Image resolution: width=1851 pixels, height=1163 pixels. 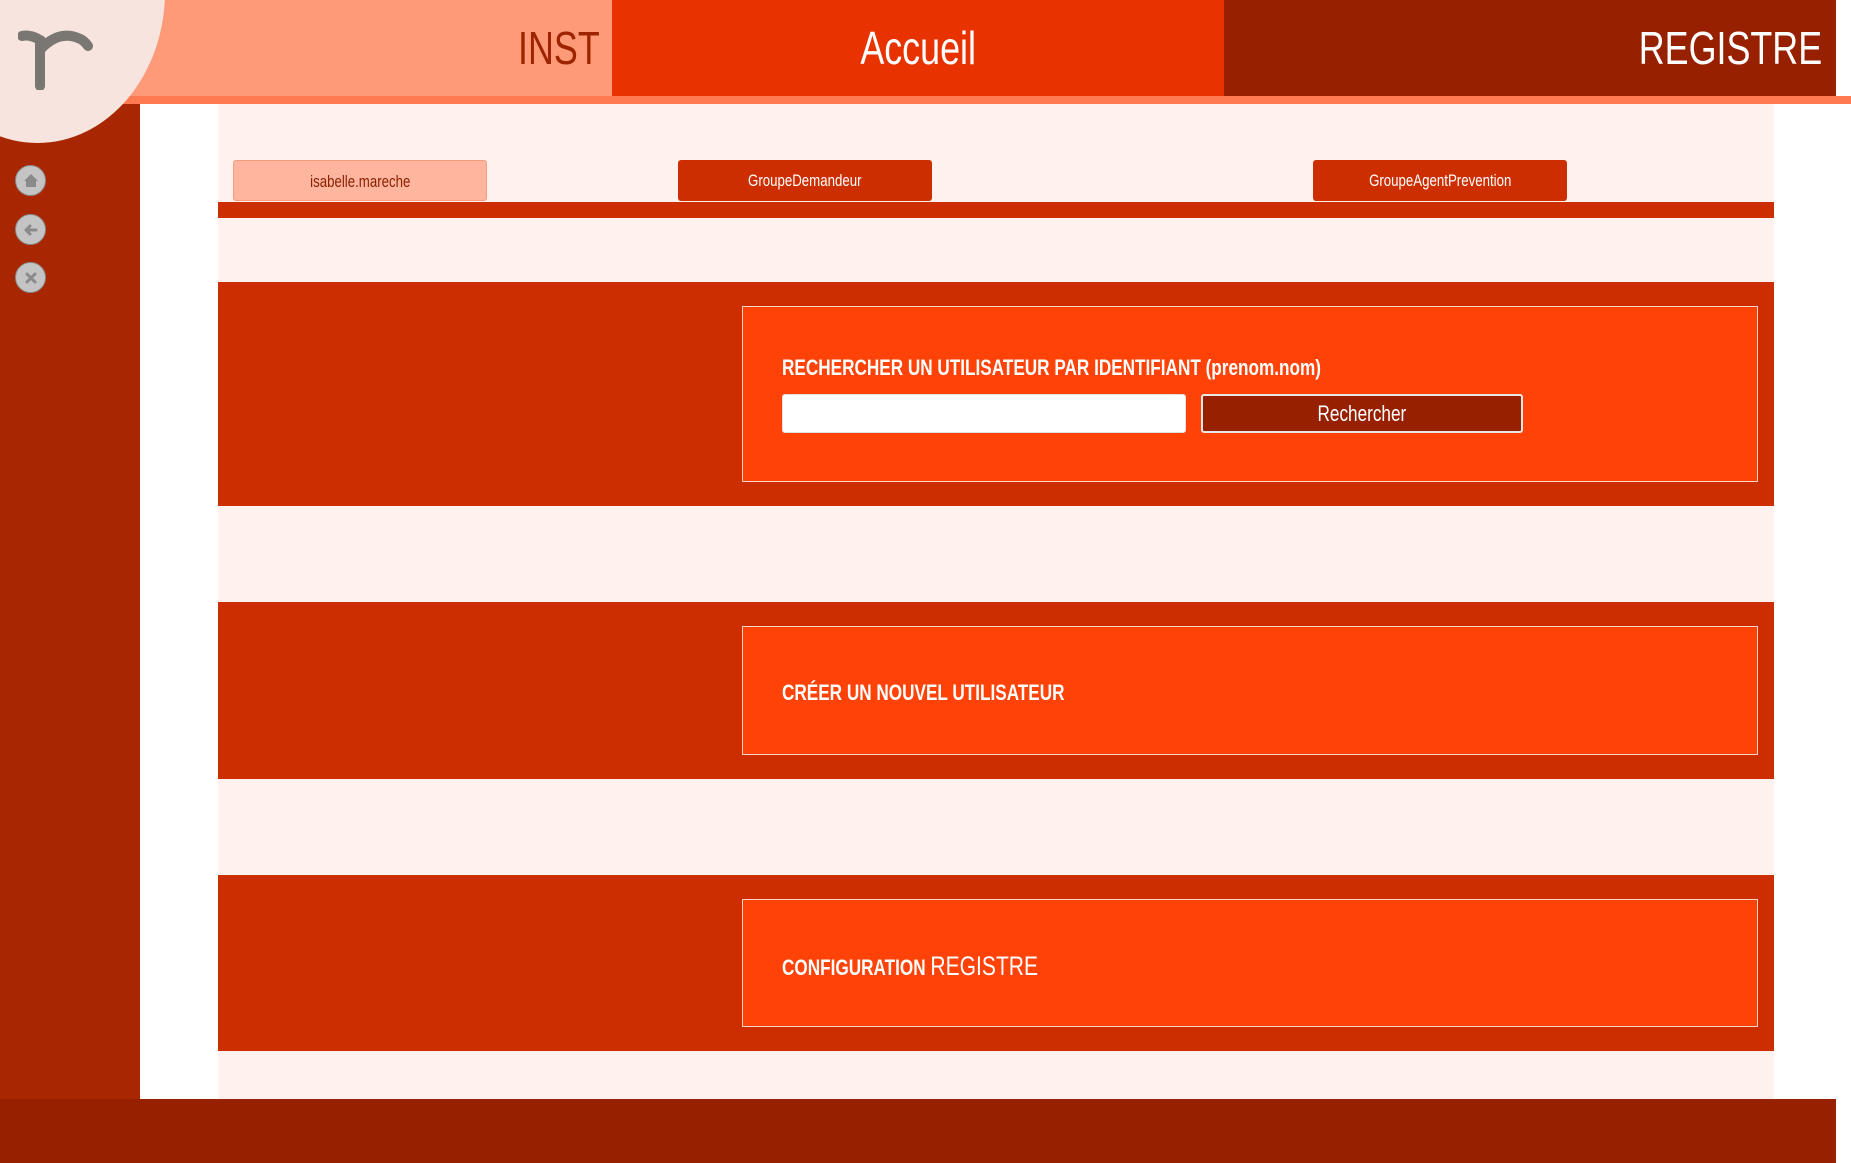 I want to click on tab-groupe-agent-prevention: GroupeAgentPrevention, so click(x=1440, y=180).